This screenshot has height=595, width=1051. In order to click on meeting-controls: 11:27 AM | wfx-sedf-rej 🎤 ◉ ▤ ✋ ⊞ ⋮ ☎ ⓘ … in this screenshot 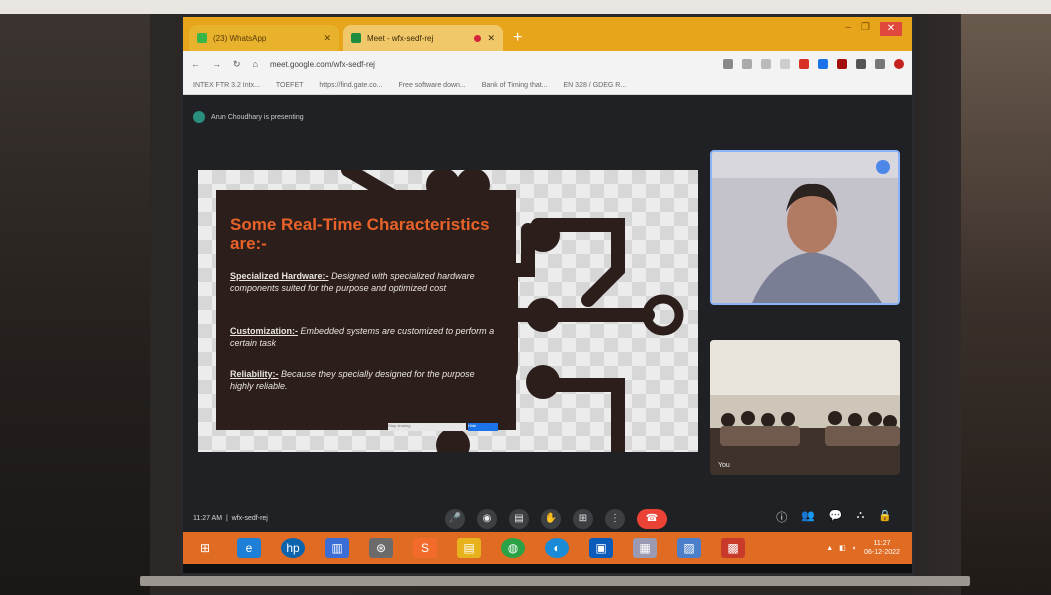, I will do `click(547, 519)`.